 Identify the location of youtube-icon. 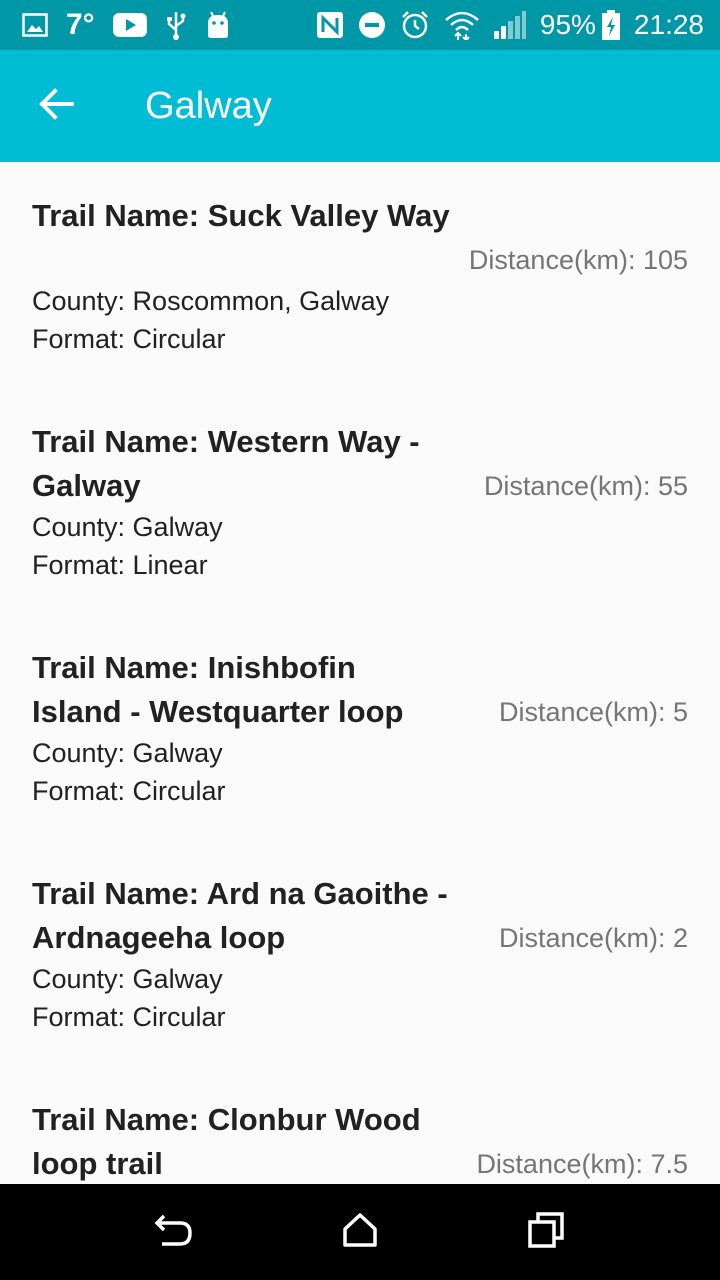
(129, 25).